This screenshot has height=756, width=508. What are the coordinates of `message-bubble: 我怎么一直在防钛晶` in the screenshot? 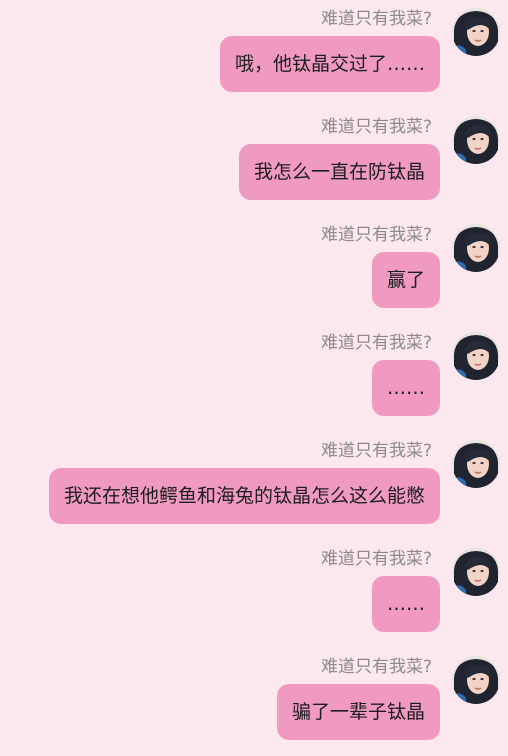 It's located at (339, 172).